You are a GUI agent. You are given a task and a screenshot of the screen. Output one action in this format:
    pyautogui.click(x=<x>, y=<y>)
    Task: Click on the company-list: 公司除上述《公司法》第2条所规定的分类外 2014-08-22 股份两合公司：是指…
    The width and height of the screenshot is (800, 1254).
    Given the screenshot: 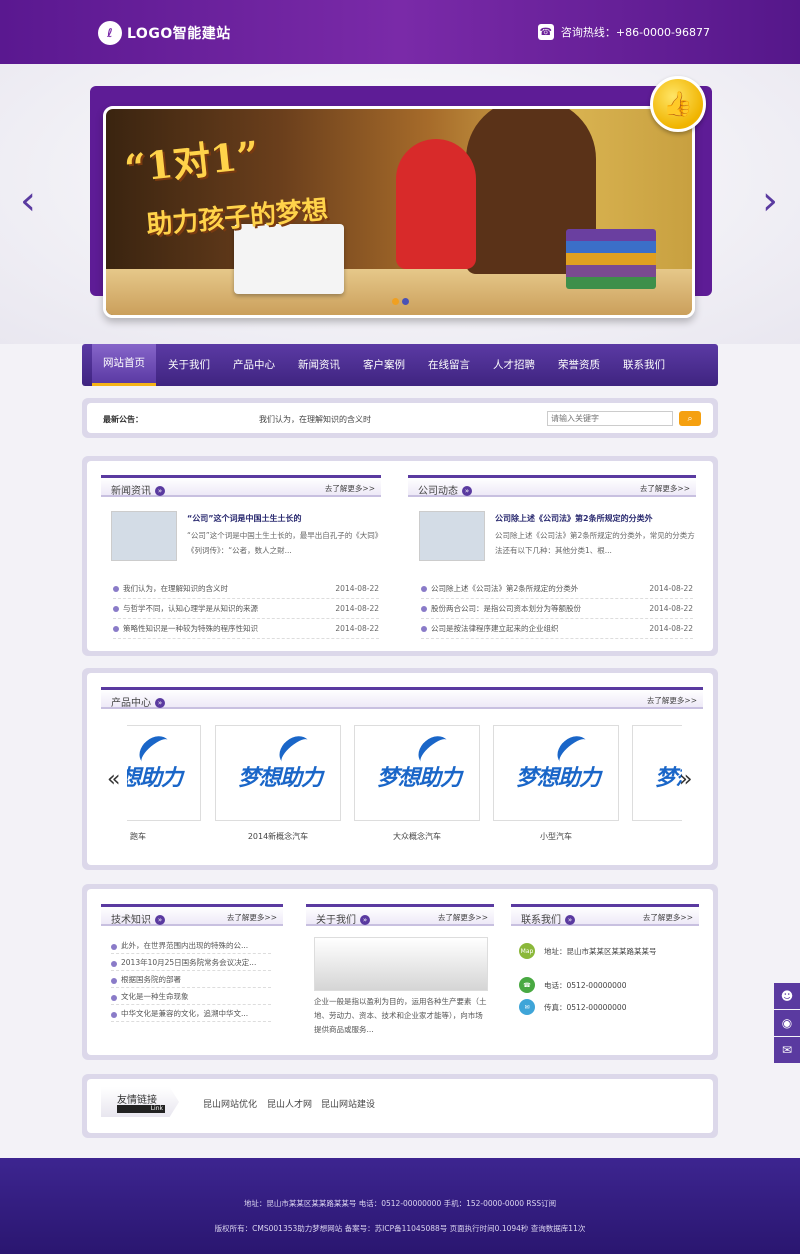 What is the action you would take?
    pyautogui.click(x=557, y=609)
    